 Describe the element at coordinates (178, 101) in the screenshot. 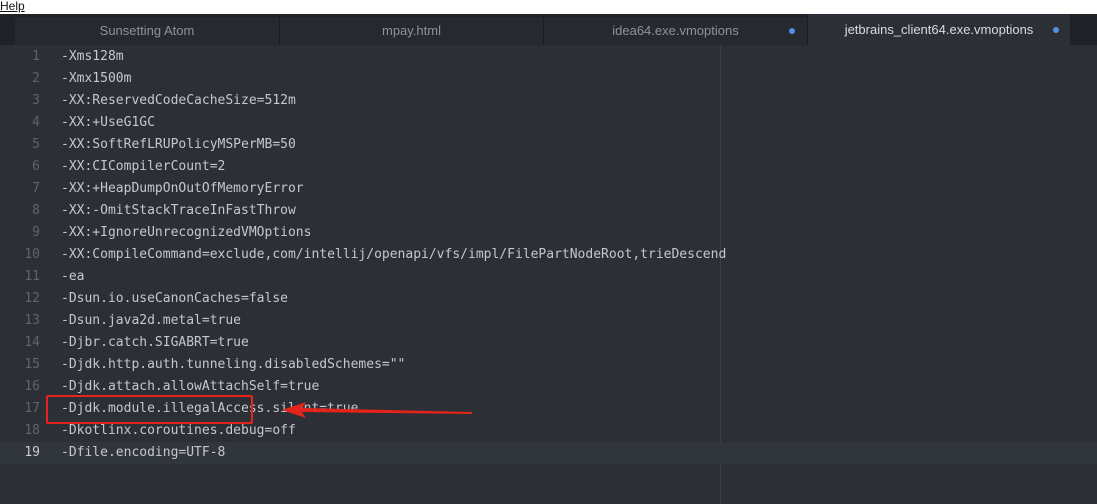

I see `code-text: -XX:ReservedCodeCacheSize=512m` at that location.